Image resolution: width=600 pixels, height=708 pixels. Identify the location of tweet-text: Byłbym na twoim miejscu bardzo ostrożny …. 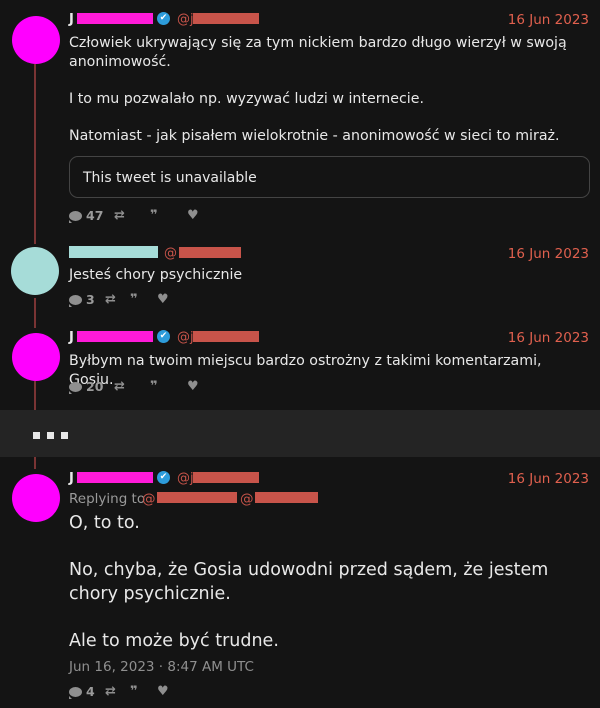
(329, 370).